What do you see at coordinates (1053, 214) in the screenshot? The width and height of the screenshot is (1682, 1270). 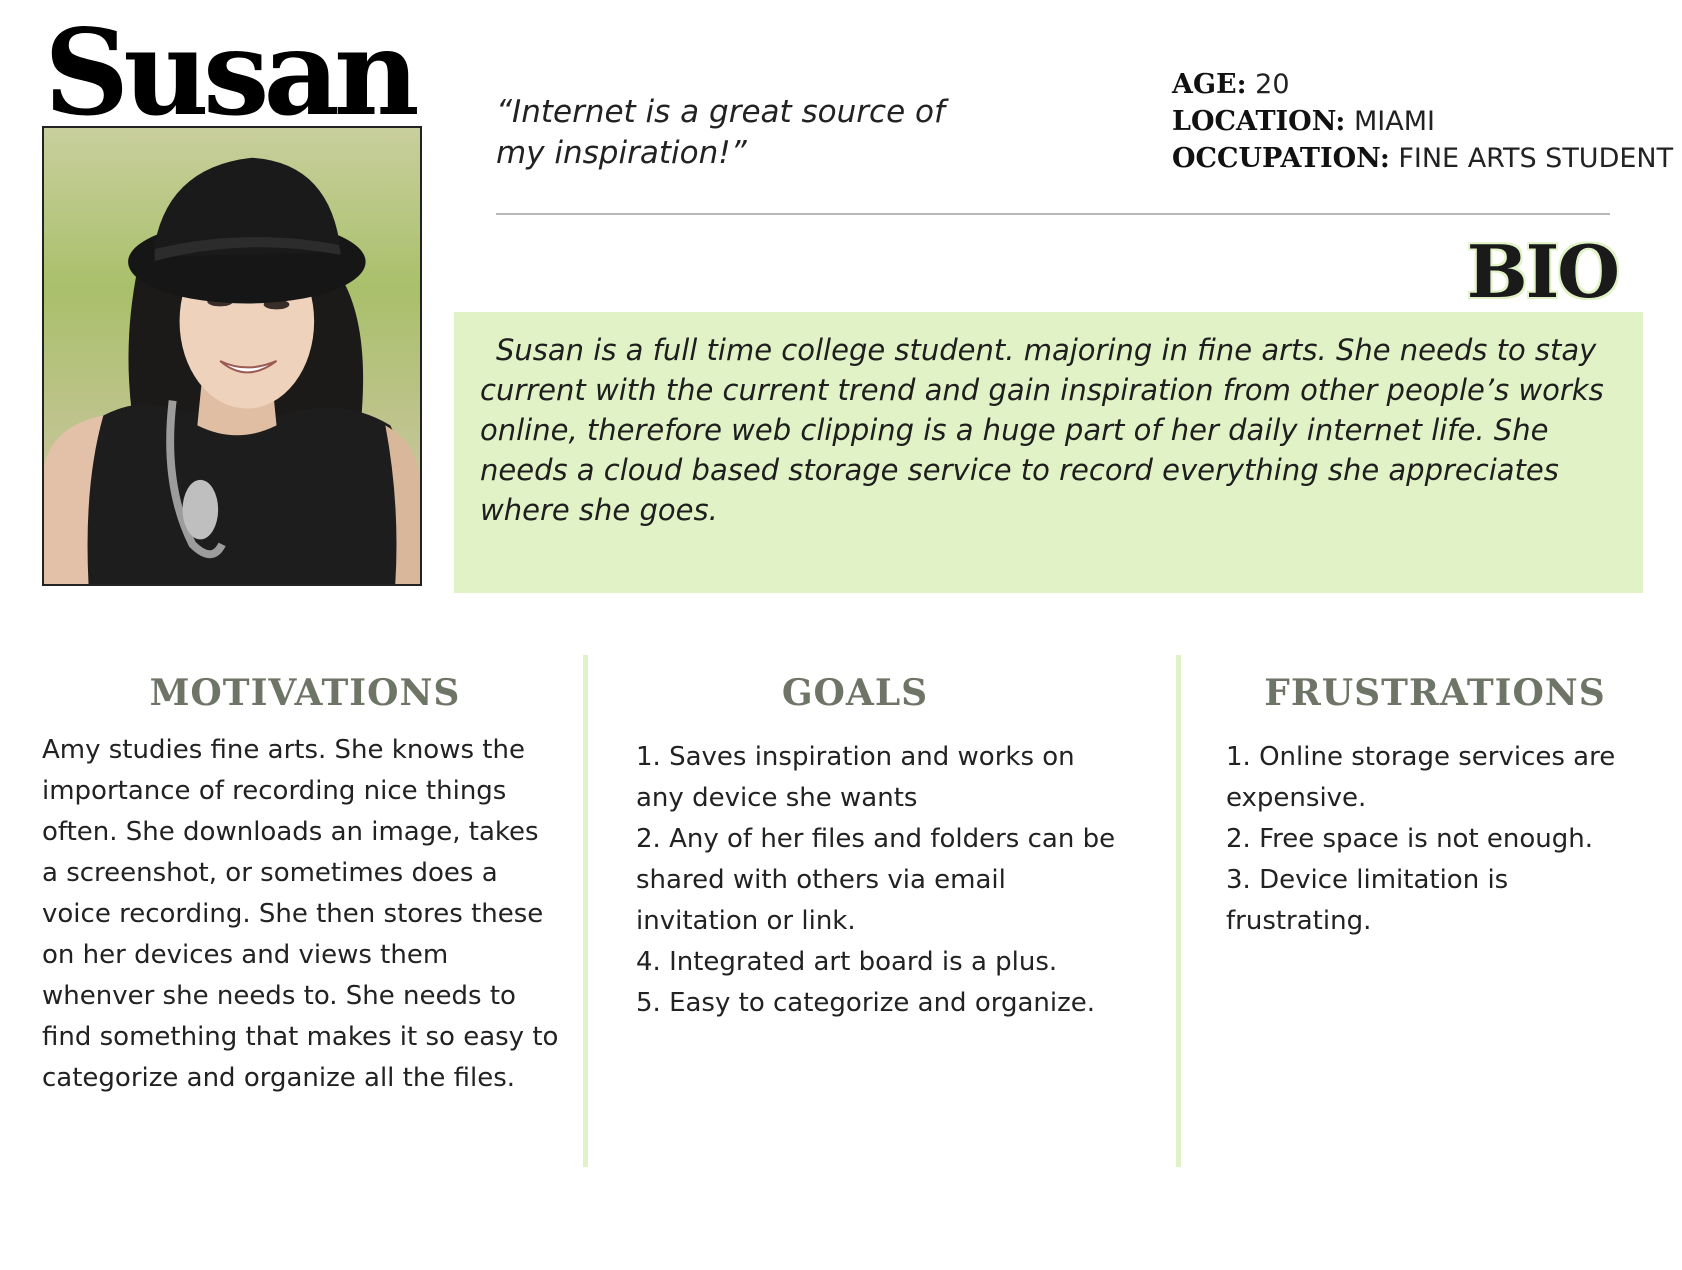 I see `header-divider` at bounding box center [1053, 214].